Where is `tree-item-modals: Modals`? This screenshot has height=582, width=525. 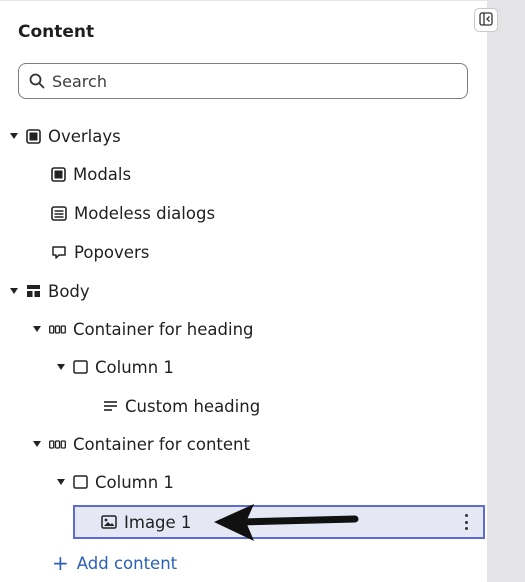 tree-item-modals: Modals is located at coordinates (91, 174).